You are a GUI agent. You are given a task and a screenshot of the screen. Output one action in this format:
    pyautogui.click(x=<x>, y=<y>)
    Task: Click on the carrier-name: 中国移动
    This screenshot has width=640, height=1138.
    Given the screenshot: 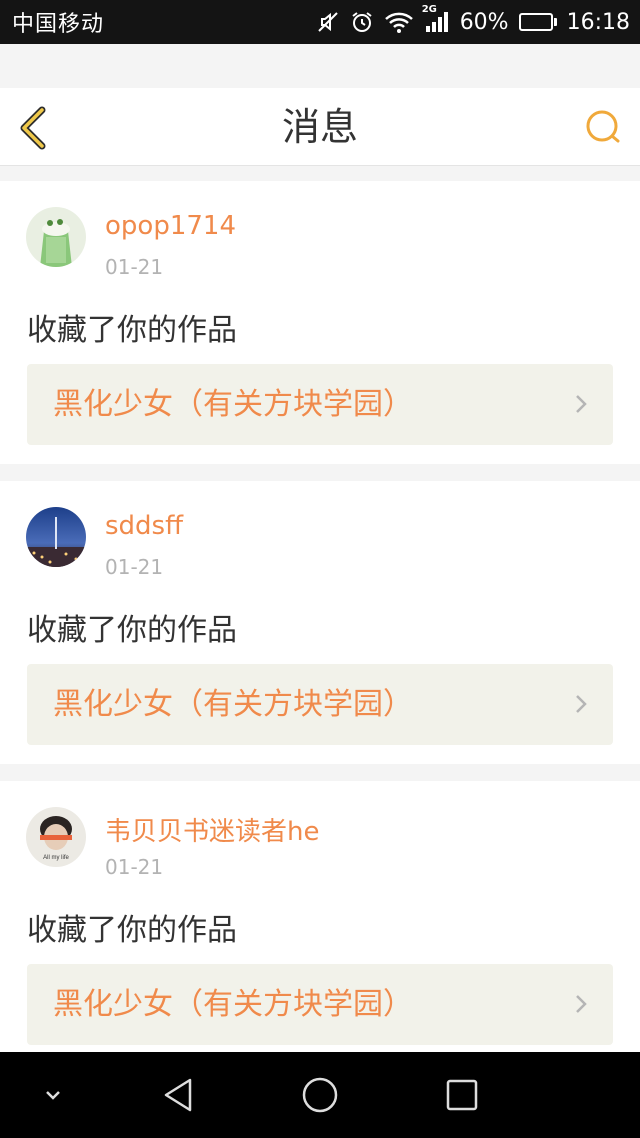 What is the action you would take?
    pyautogui.click(x=58, y=24)
    